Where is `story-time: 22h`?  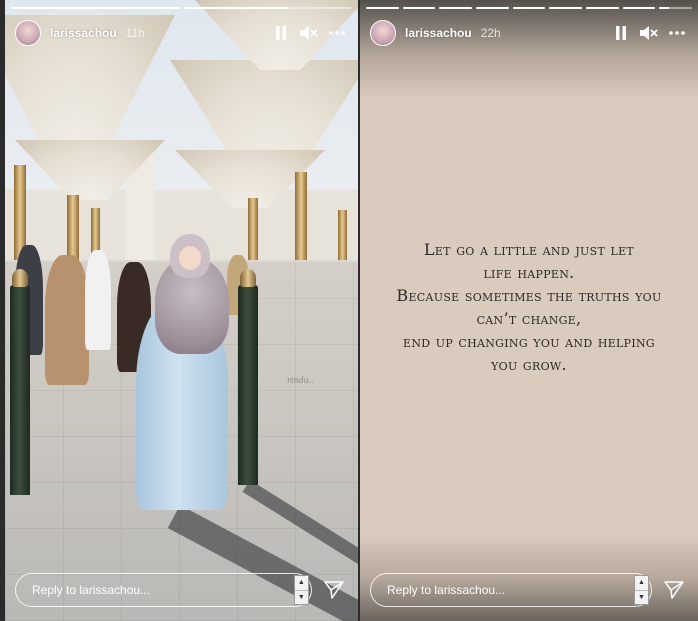
story-time: 22h is located at coordinates (490, 33).